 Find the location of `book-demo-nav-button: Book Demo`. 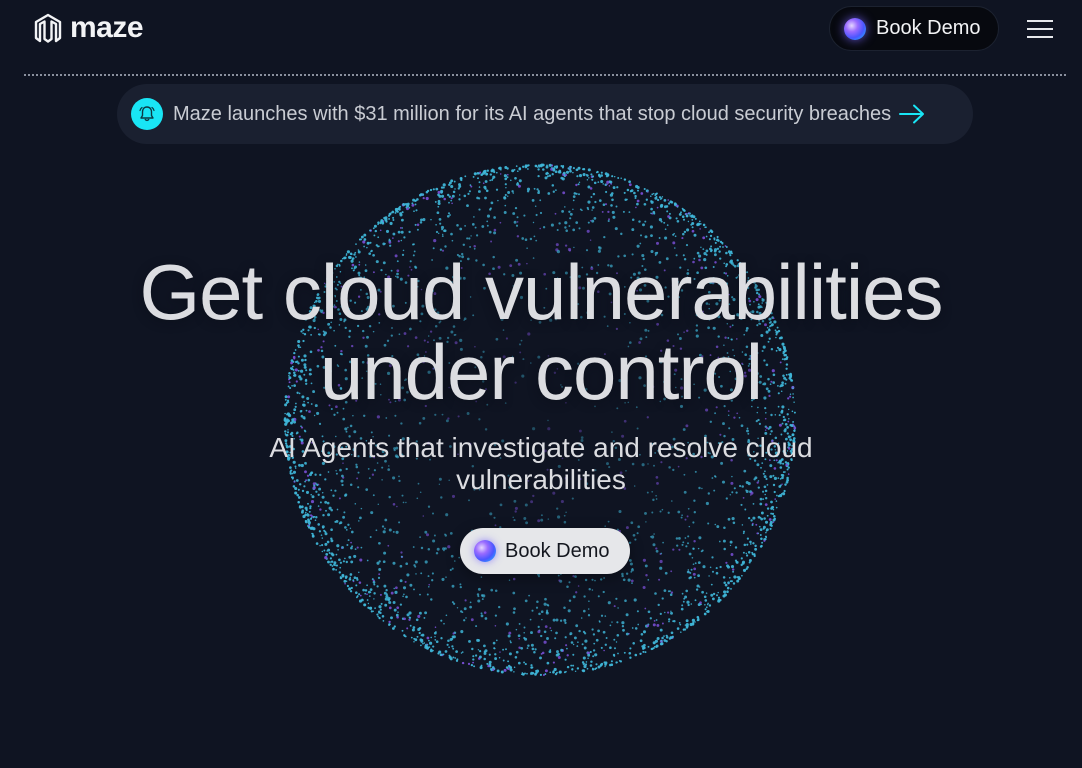

book-demo-nav-button: Book Demo is located at coordinates (914, 28).